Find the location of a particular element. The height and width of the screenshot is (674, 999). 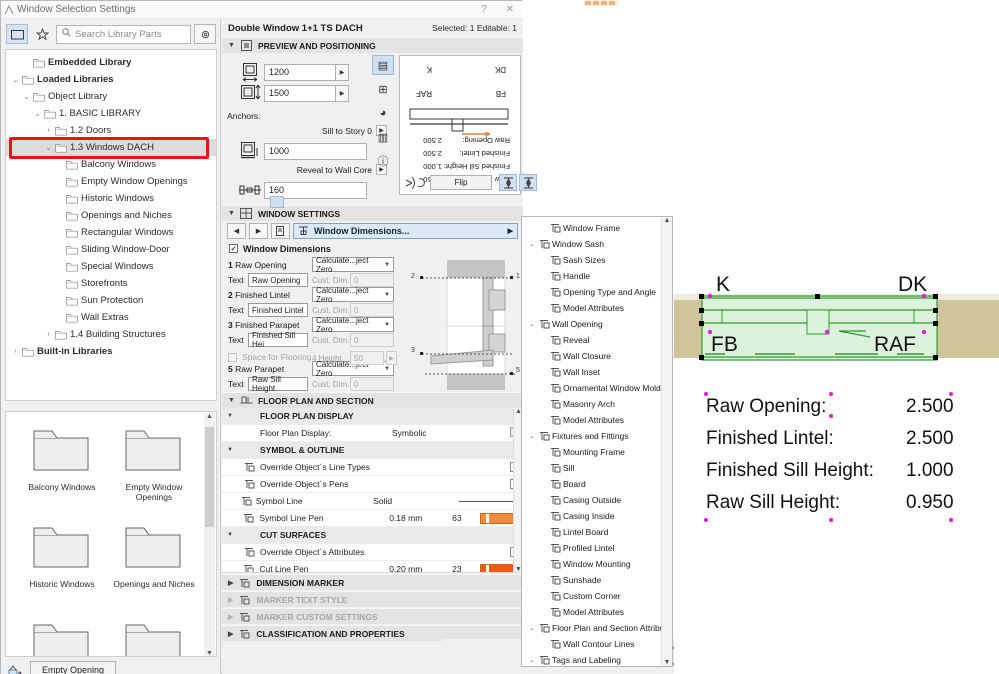

flyout-item-window-frame: Window Frame is located at coordinates (597, 228).